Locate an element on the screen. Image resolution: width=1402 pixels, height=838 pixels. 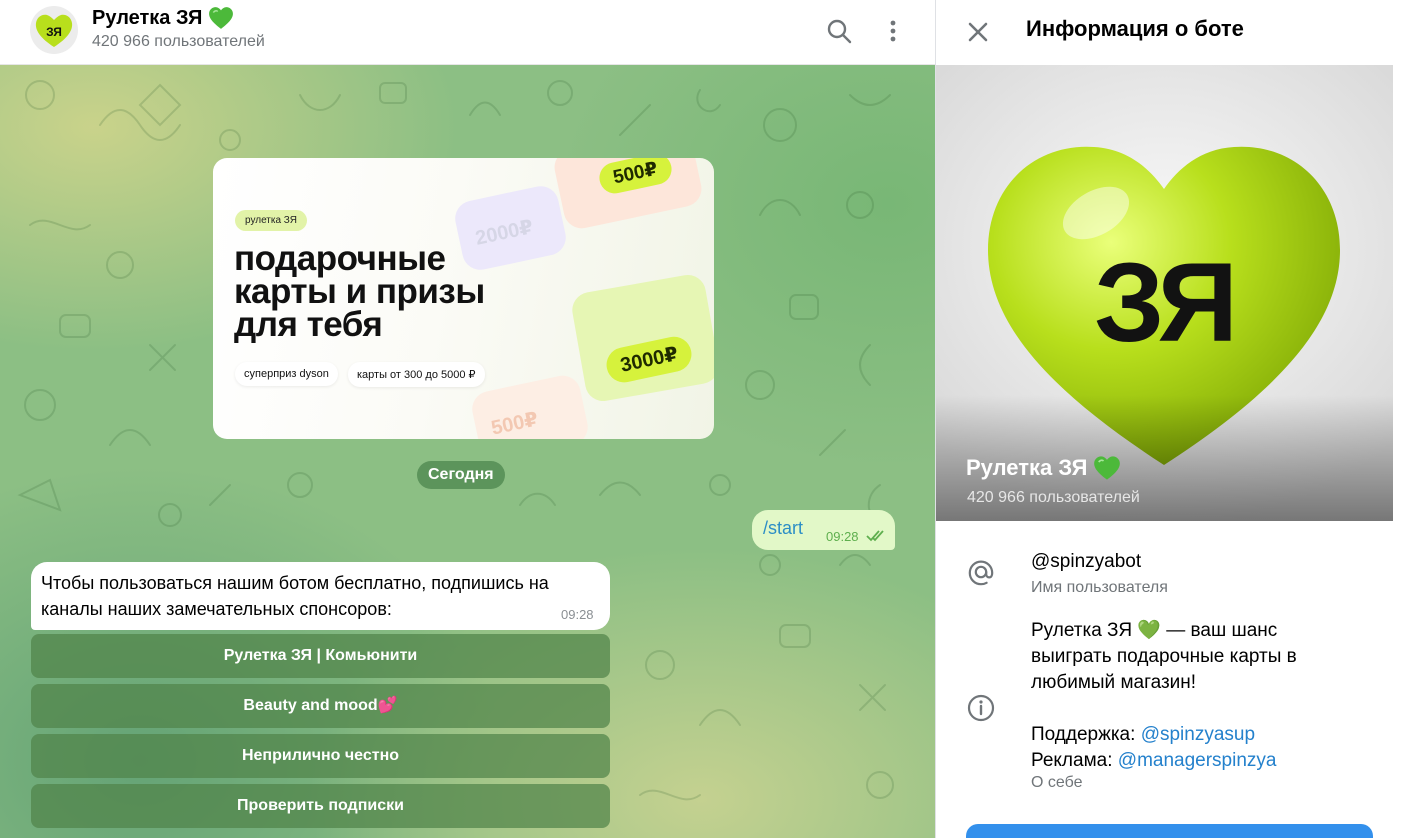
support-link: @spinzyasup is located at coordinates (1198, 734).